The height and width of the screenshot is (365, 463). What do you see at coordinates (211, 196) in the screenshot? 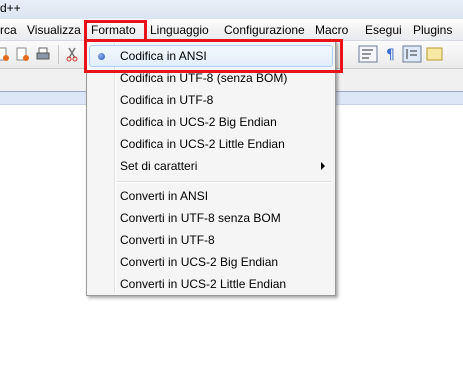
I see `menu-item-converti-ansi: Converti in ANSI` at bounding box center [211, 196].